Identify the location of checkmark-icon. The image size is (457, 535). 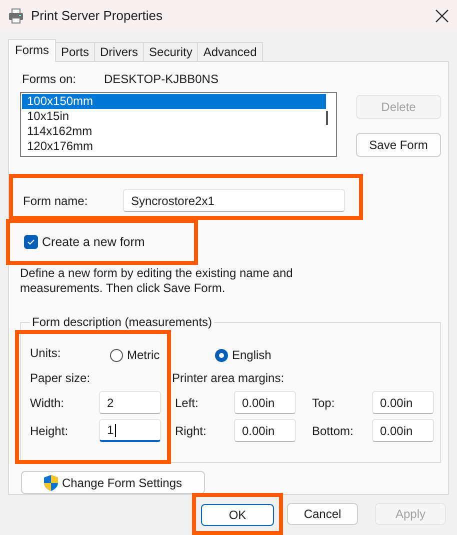
(31, 242).